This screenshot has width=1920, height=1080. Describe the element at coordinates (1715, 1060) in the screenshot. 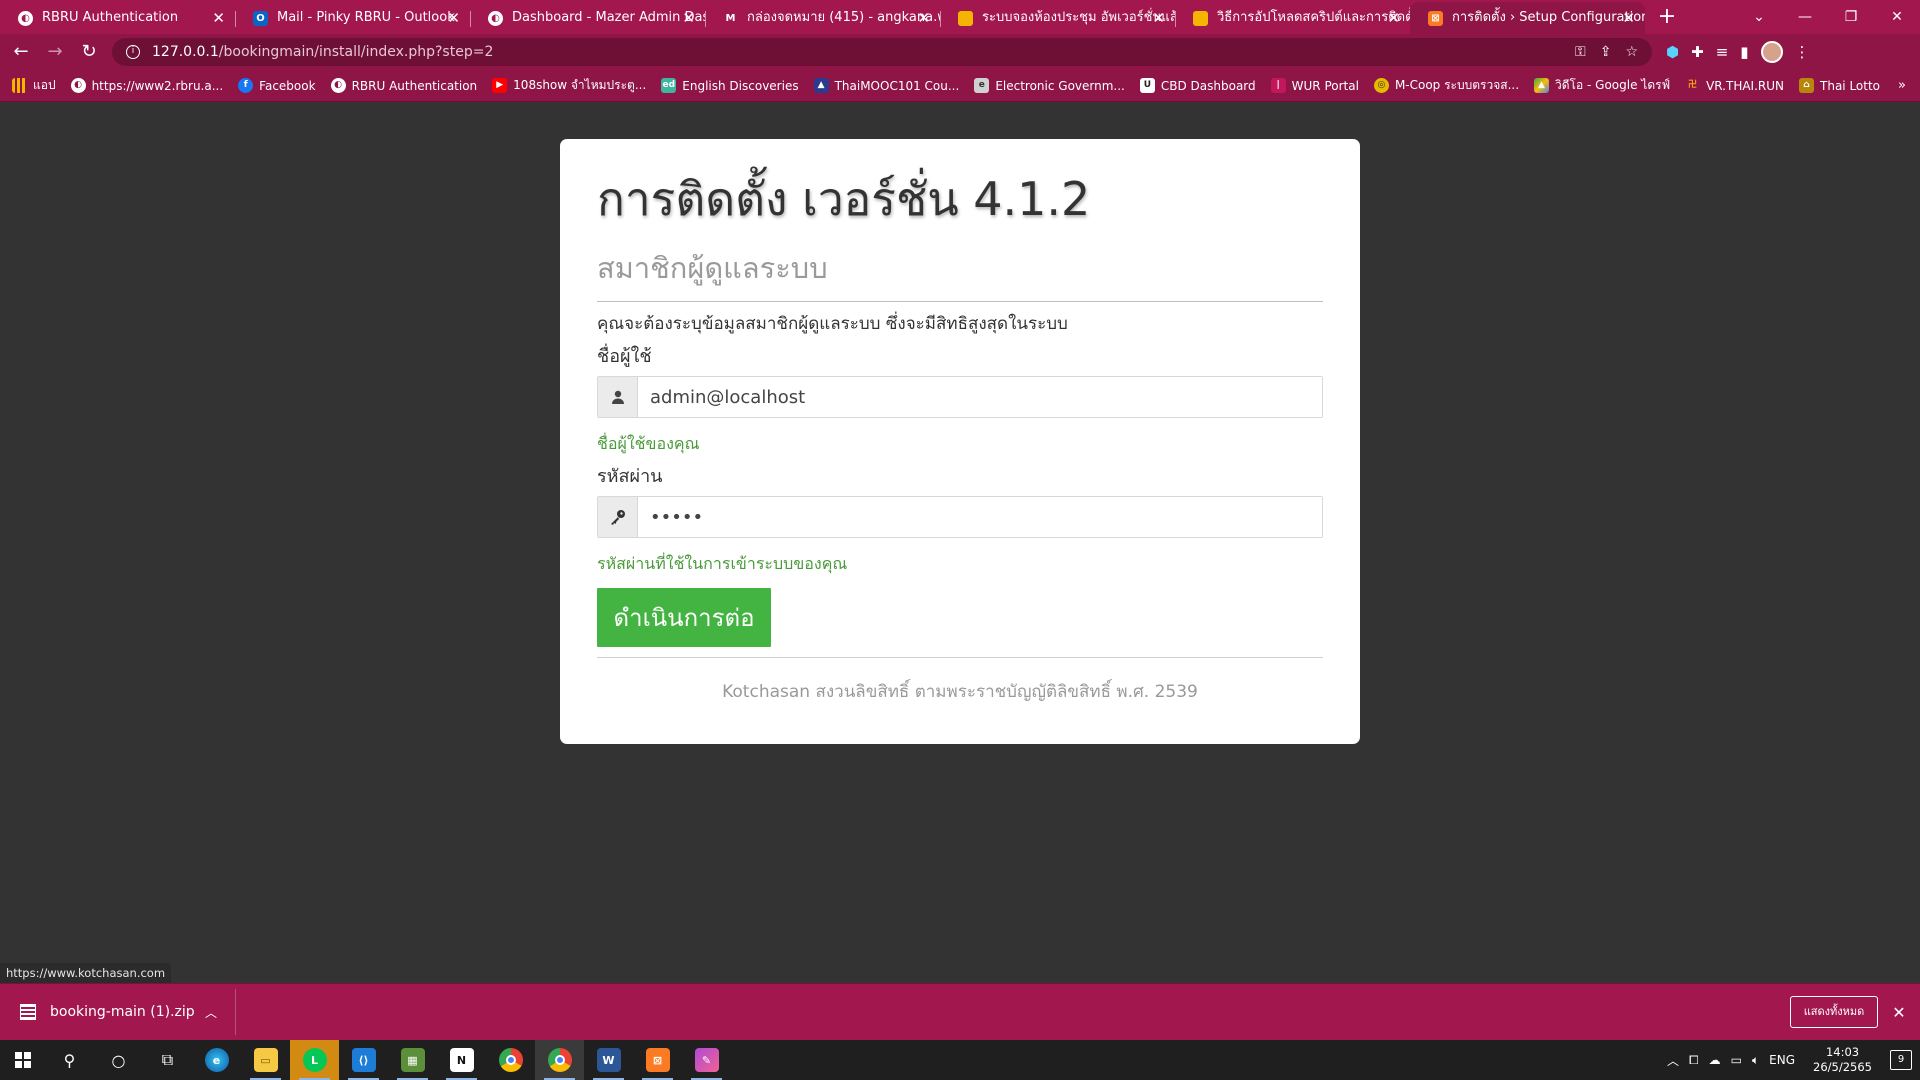

I see `onedrive-icon: ☁` at that location.